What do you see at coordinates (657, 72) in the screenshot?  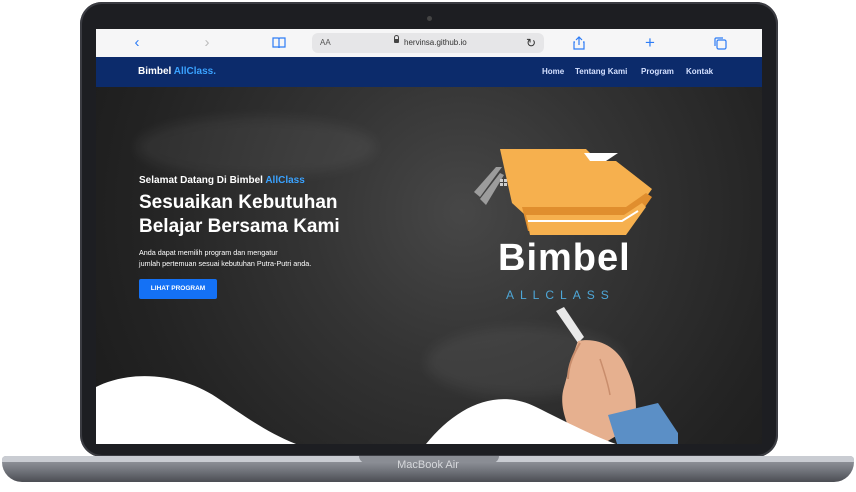 I see `nav-link-program: Program` at bounding box center [657, 72].